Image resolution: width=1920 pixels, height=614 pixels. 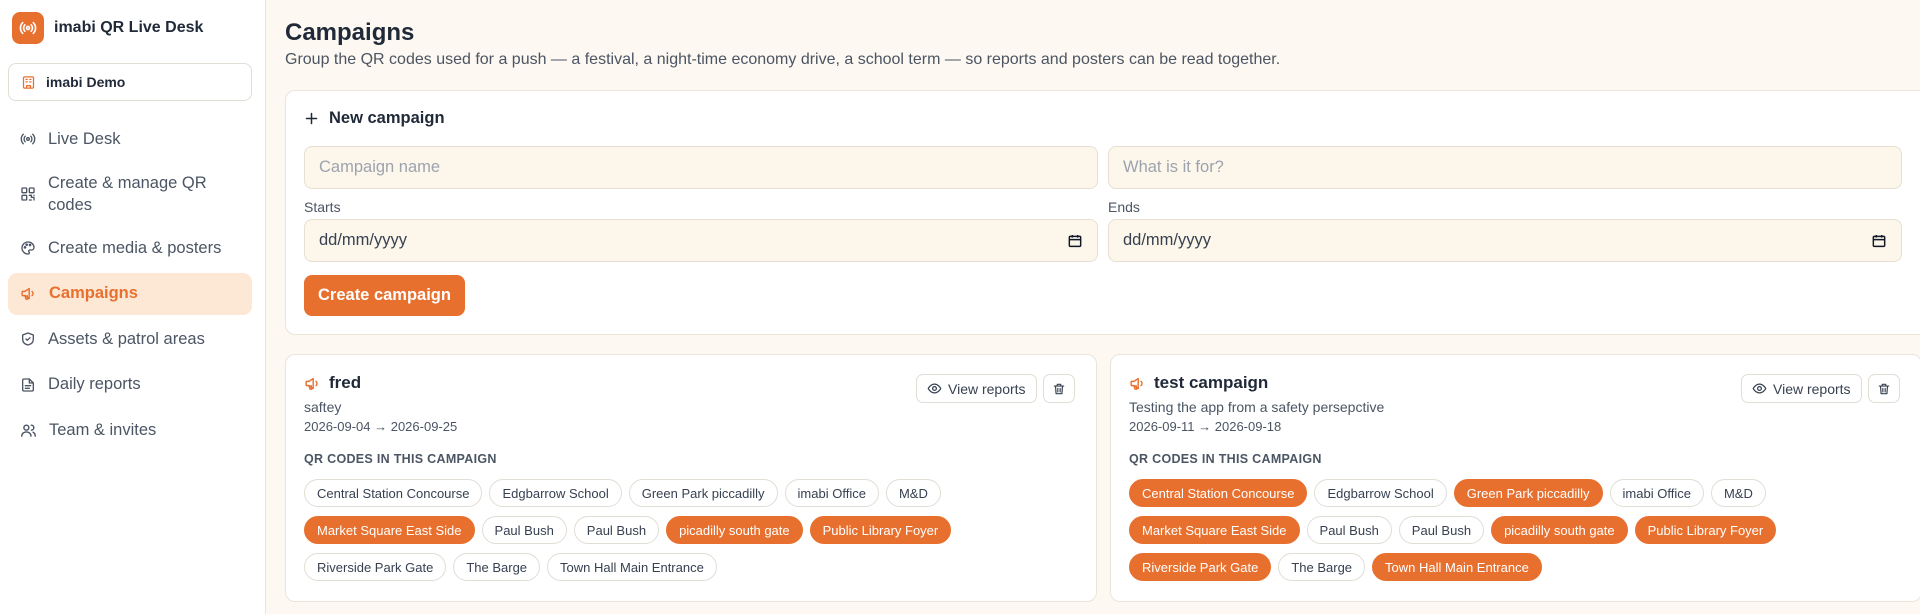 What do you see at coordinates (28, 139) in the screenshot?
I see `broadcast-icon` at bounding box center [28, 139].